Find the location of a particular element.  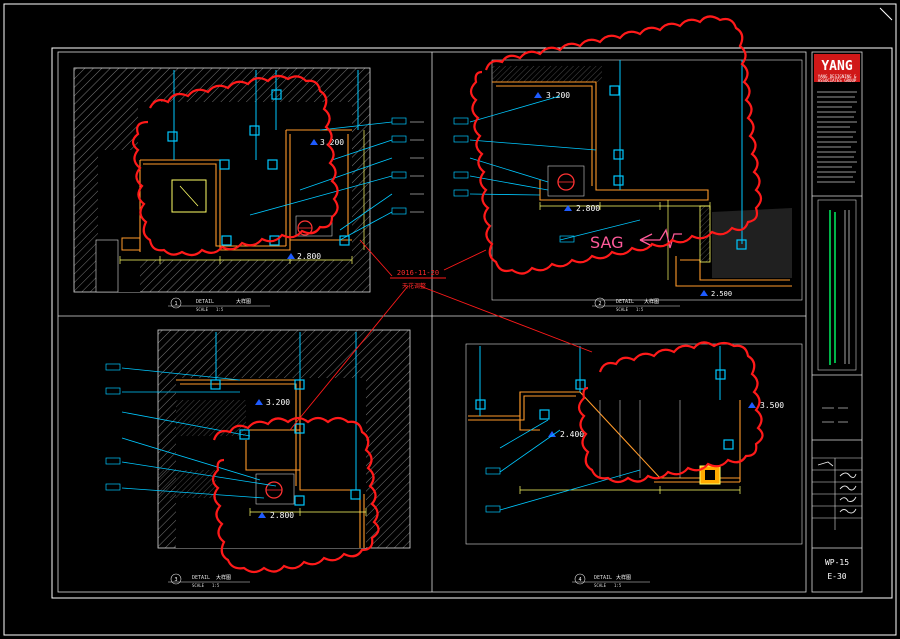

elevation-bl: 3.200 is located at coordinates (278, 402).